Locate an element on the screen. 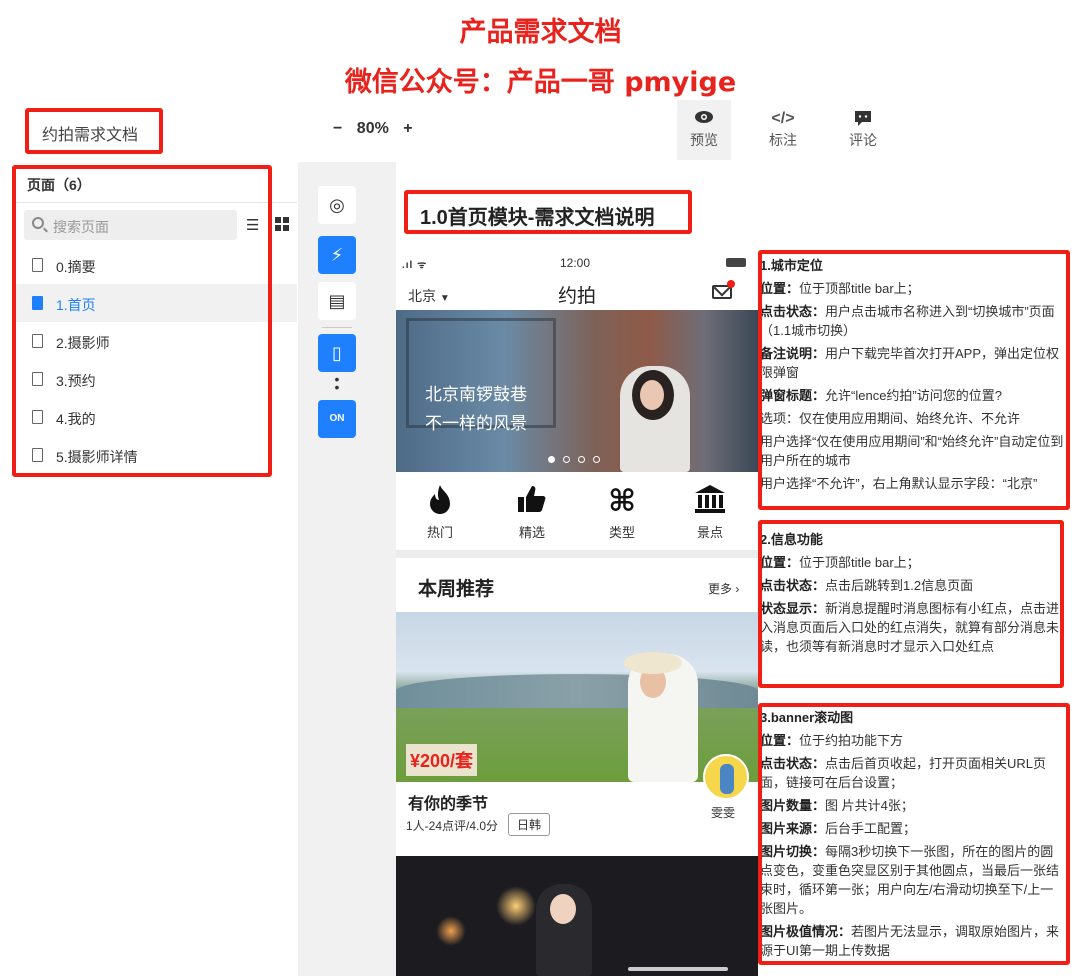  category-types: ⌘ 类型 is located at coordinates (622, 512).